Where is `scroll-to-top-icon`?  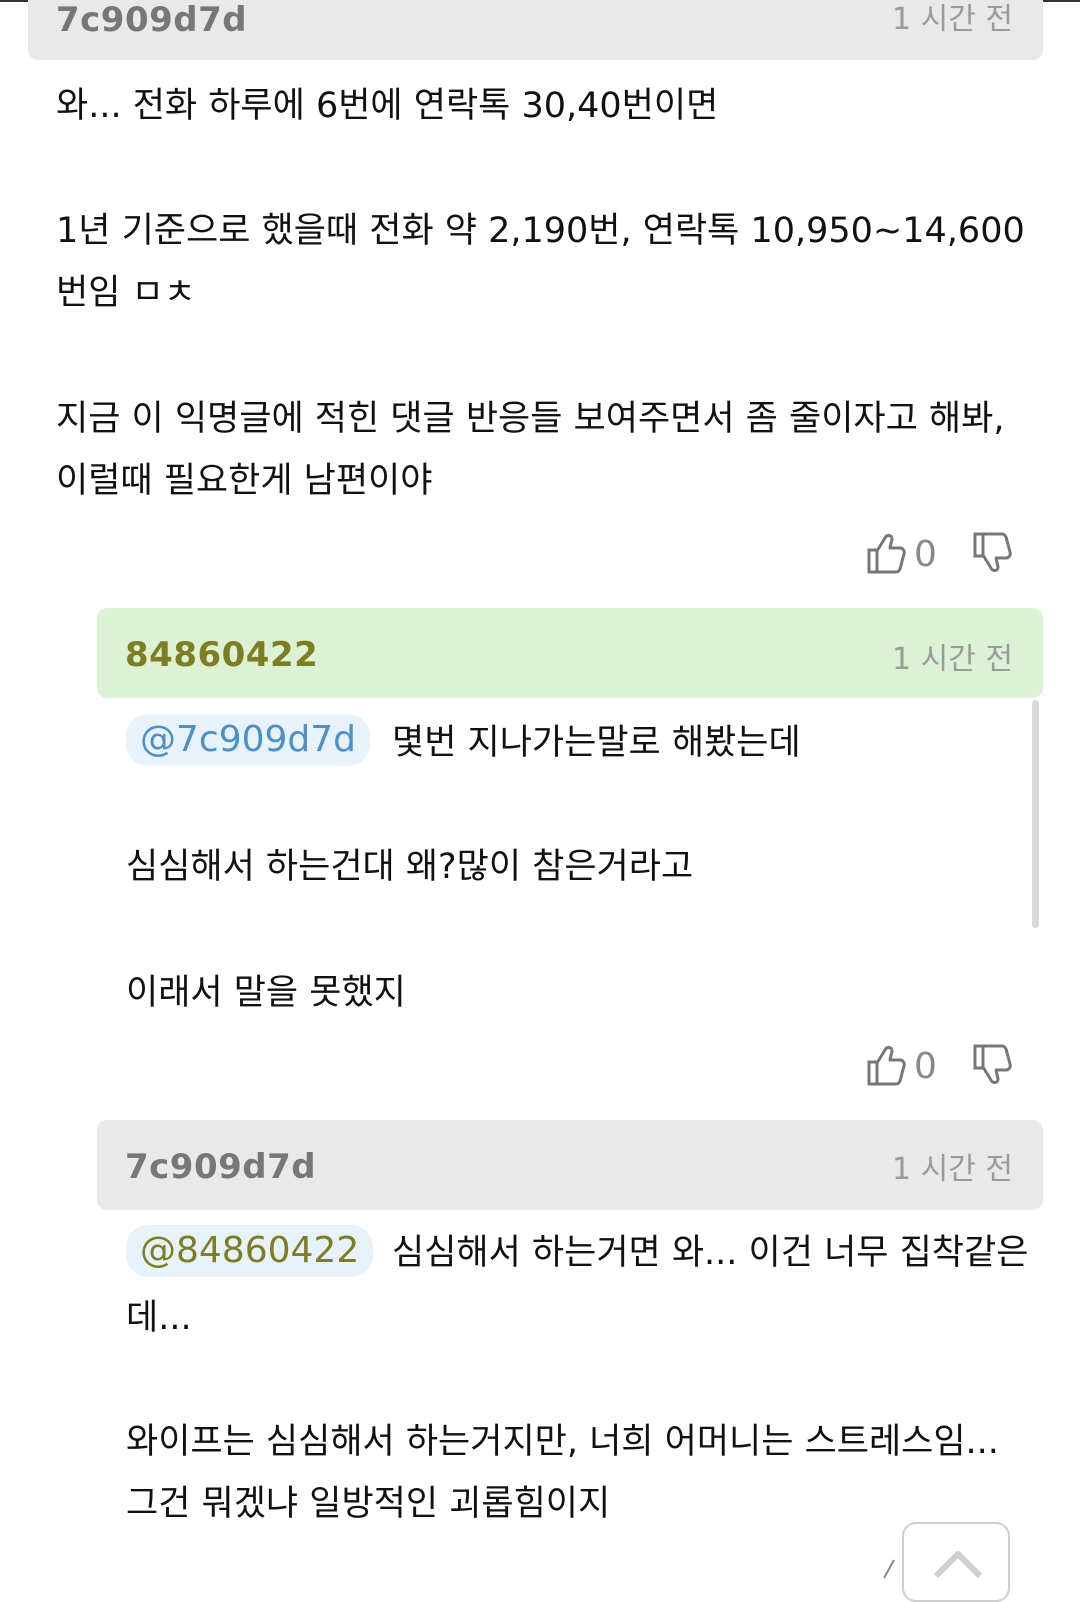
scroll-to-top-icon is located at coordinates (958, 1566).